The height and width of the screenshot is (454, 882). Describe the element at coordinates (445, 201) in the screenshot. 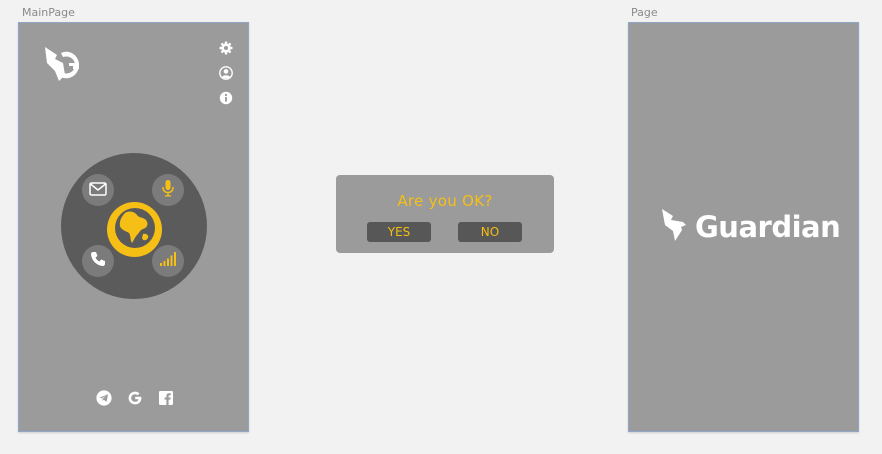

I see `dialog-title: Are you OK?` at that location.